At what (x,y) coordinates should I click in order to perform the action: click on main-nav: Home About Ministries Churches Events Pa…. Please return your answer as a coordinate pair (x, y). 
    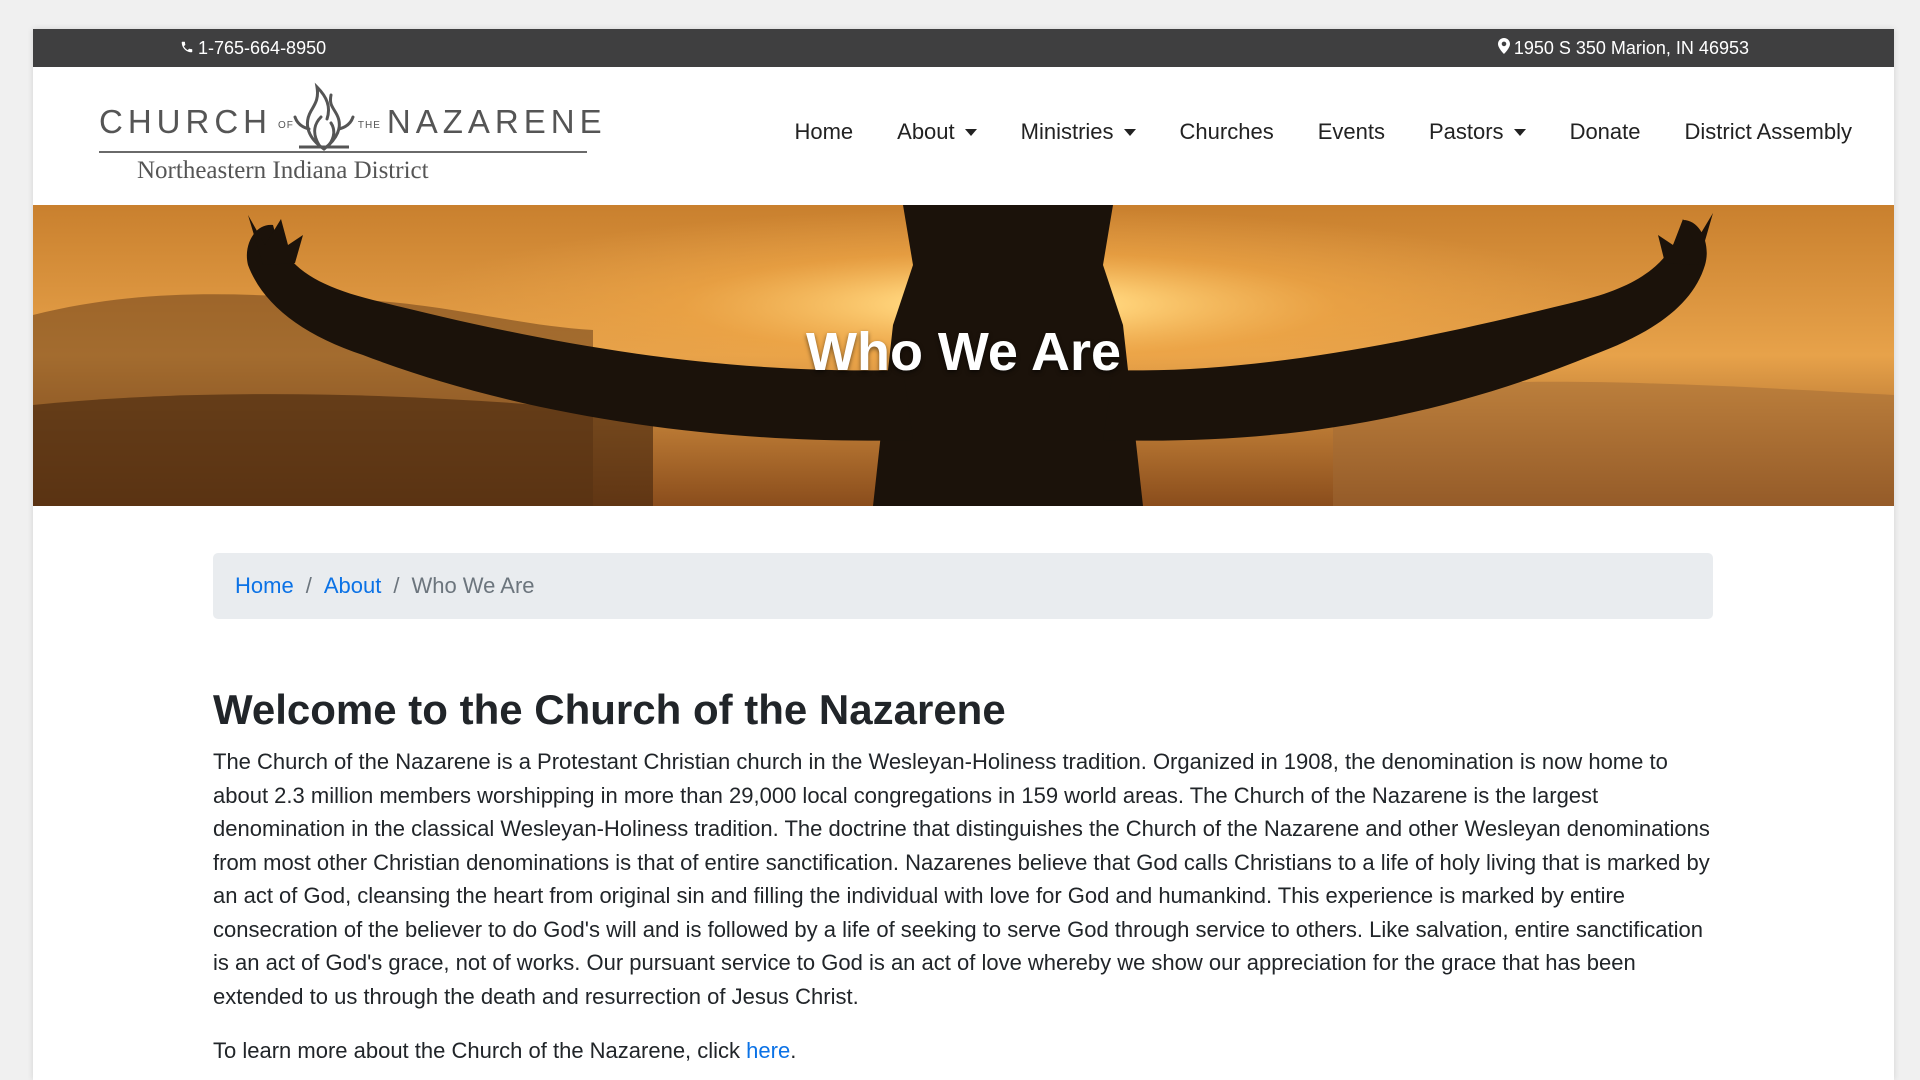
    Looking at the image, I should click on (1323, 132).